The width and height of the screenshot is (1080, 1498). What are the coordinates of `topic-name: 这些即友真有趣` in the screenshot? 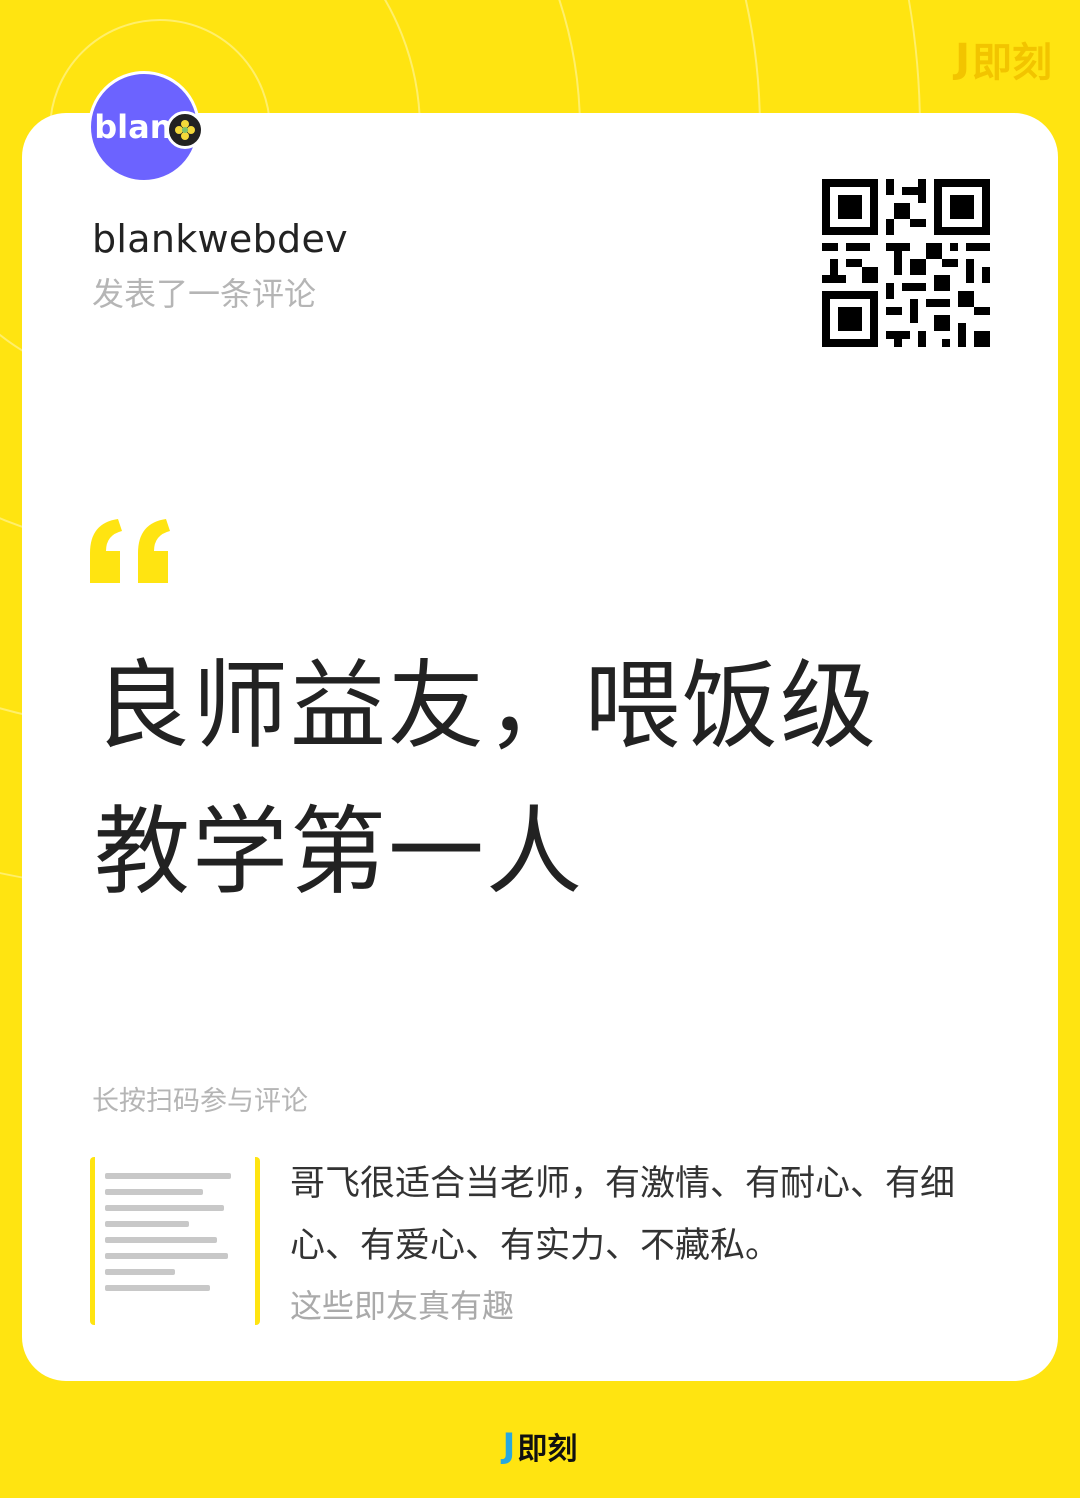 It's located at (402, 1304).